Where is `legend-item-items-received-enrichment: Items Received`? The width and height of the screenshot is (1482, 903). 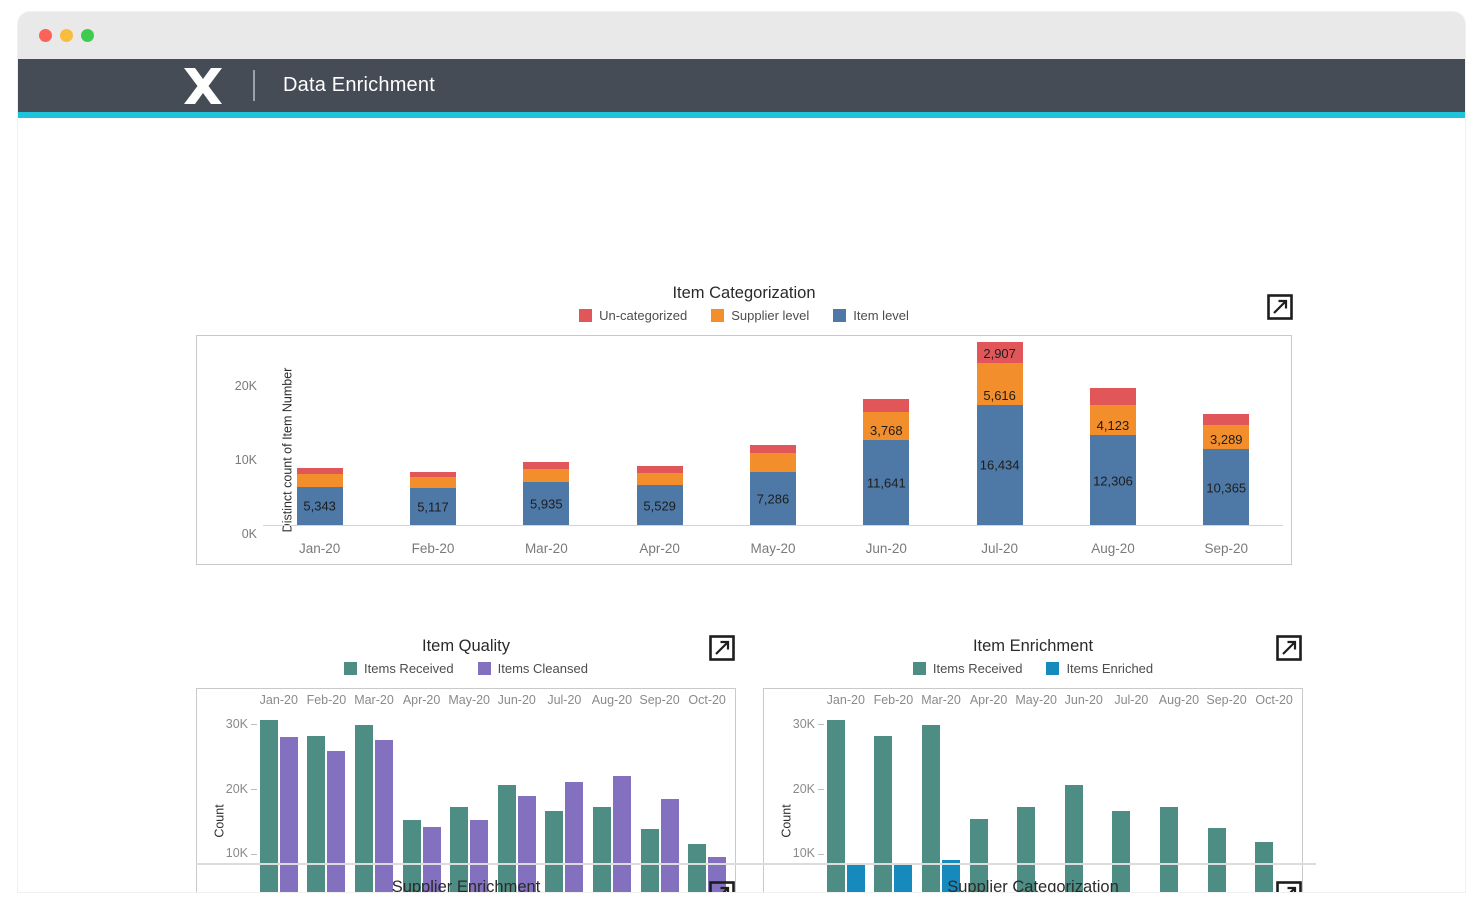
legend-item-items-received-enrichment: Items Received is located at coordinates (967, 668).